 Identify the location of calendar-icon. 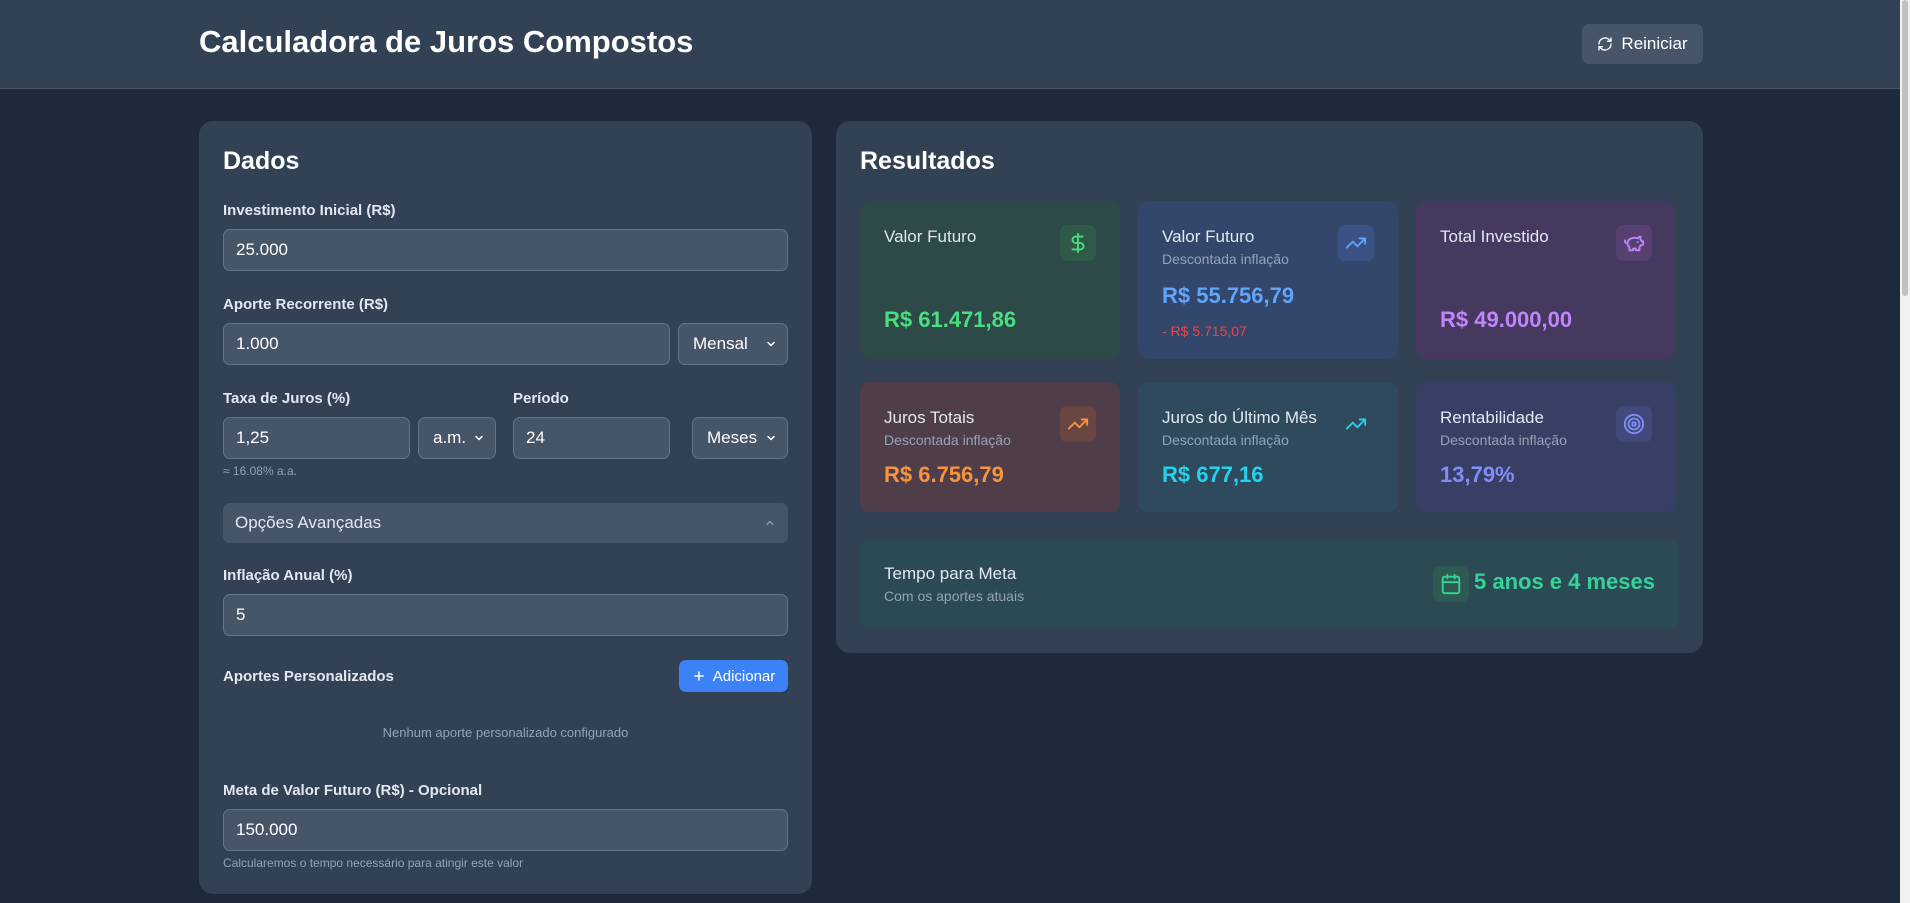
(1451, 584).